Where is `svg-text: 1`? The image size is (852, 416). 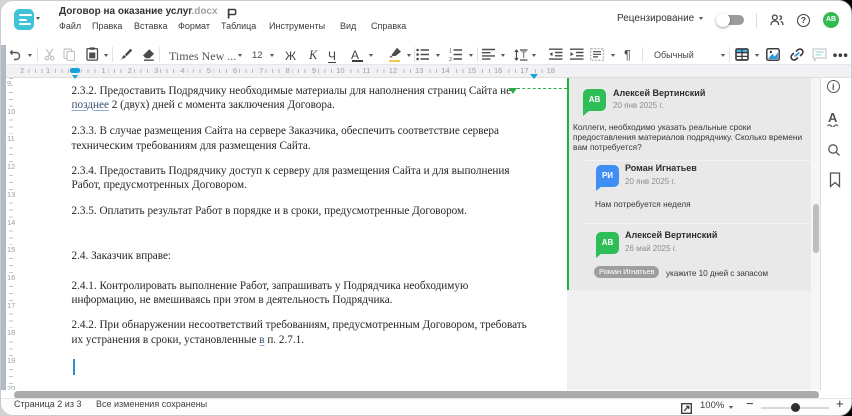
svg-text: 1 is located at coordinates (450, 52).